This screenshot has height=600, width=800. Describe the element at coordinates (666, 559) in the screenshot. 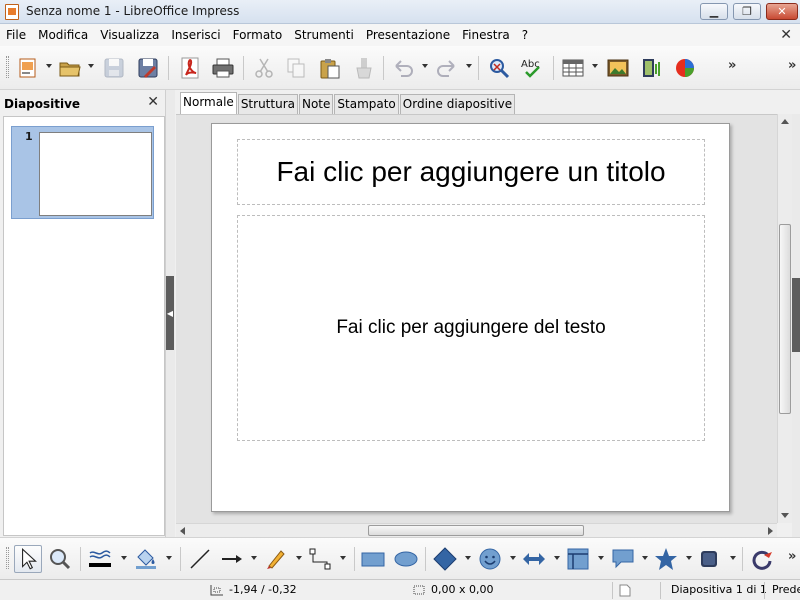

I see `stars-icon` at that location.